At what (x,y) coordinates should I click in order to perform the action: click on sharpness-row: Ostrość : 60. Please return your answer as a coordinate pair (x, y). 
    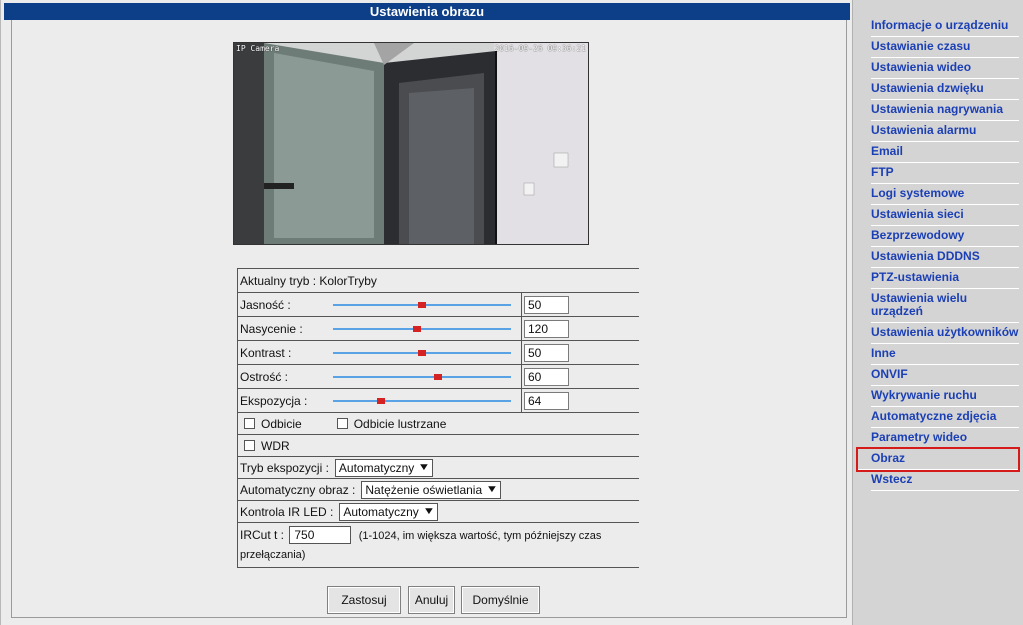
    Looking at the image, I should click on (438, 377).